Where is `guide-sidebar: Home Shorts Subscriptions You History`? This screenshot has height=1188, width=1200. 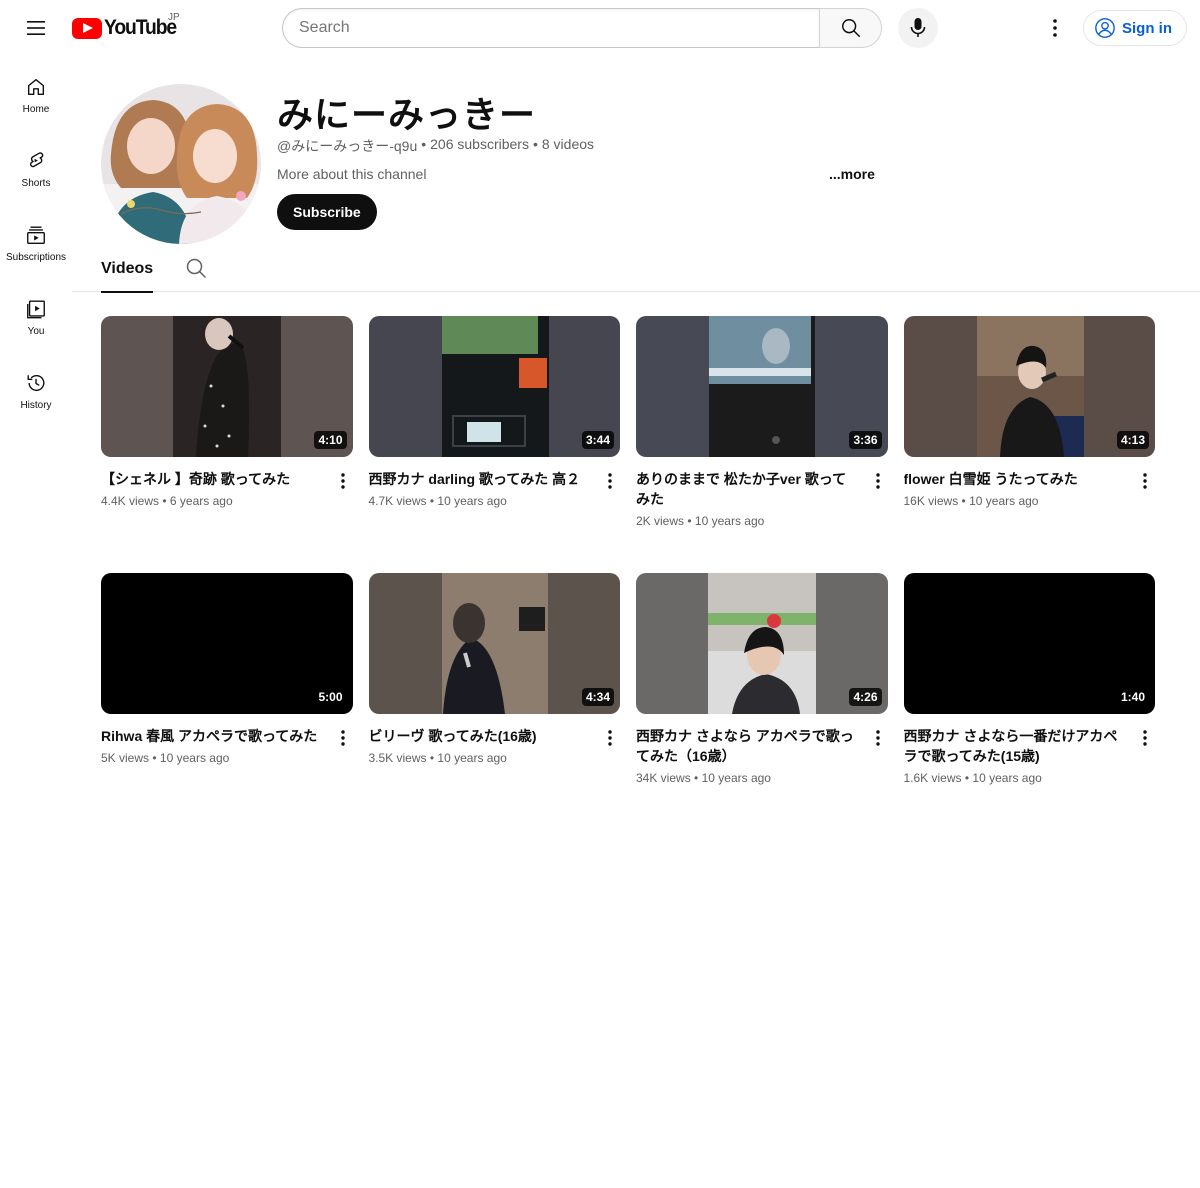
guide-sidebar: Home Shorts Subscriptions You History is located at coordinates (36, 241).